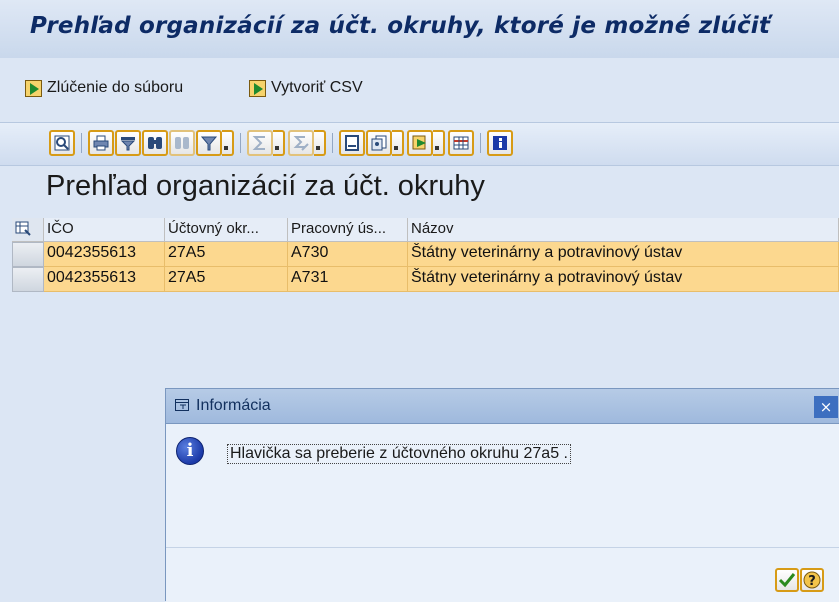 The image size is (839, 602). What do you see at coordinates (398, 143) in the screenshot?
I see `layout-dropdown` at bounding box center [398, 143].